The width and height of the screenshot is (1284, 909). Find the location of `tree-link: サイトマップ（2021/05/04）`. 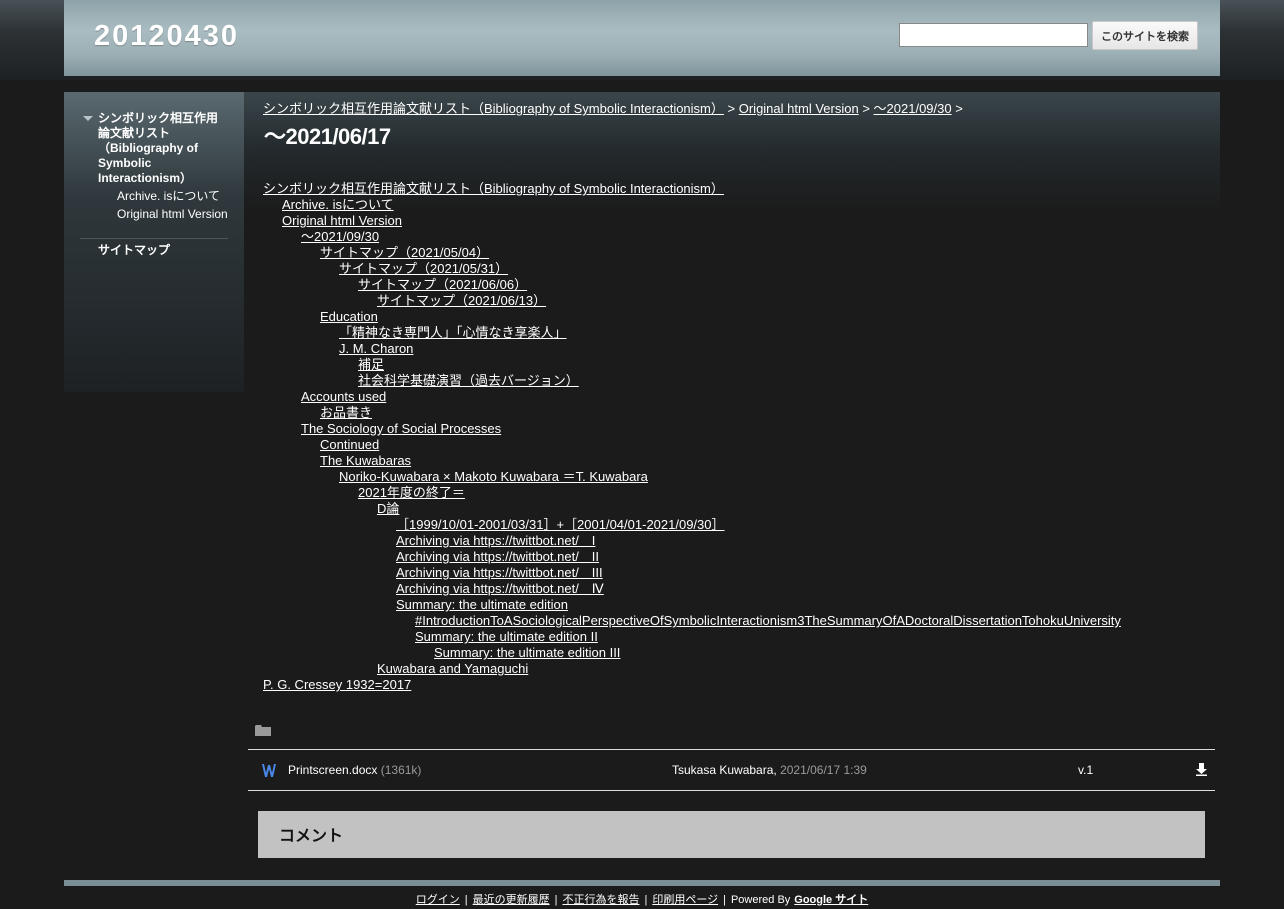

tree-link: サイトマップ（2021/05/04） is located at coordinates (404, 252).